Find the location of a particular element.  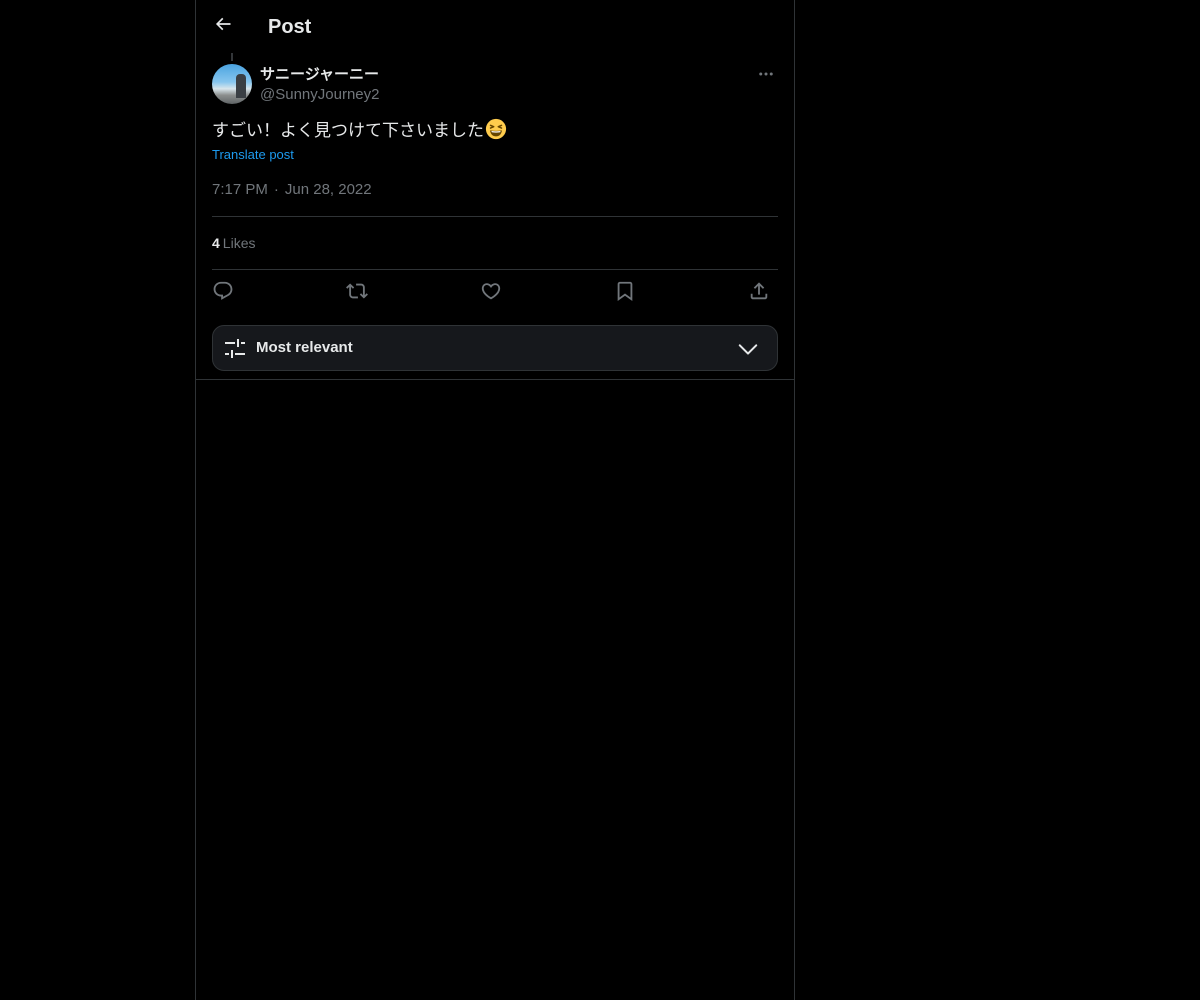

likes-stat: 4 Likes is located at coordinates (233, 243).